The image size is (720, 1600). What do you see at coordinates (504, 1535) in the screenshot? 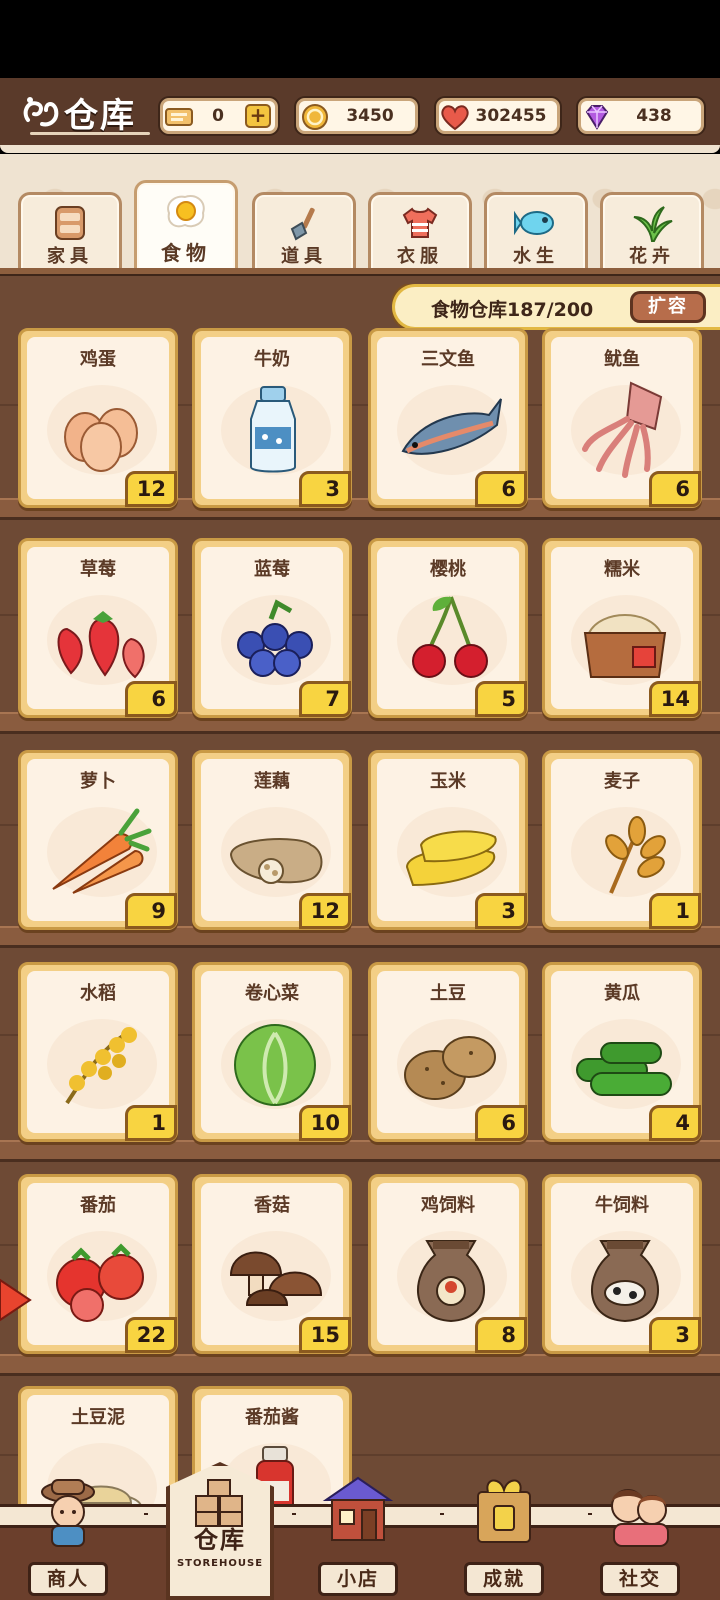
I see `nav-achievement: 成就` at bounding box center [504, 1535].